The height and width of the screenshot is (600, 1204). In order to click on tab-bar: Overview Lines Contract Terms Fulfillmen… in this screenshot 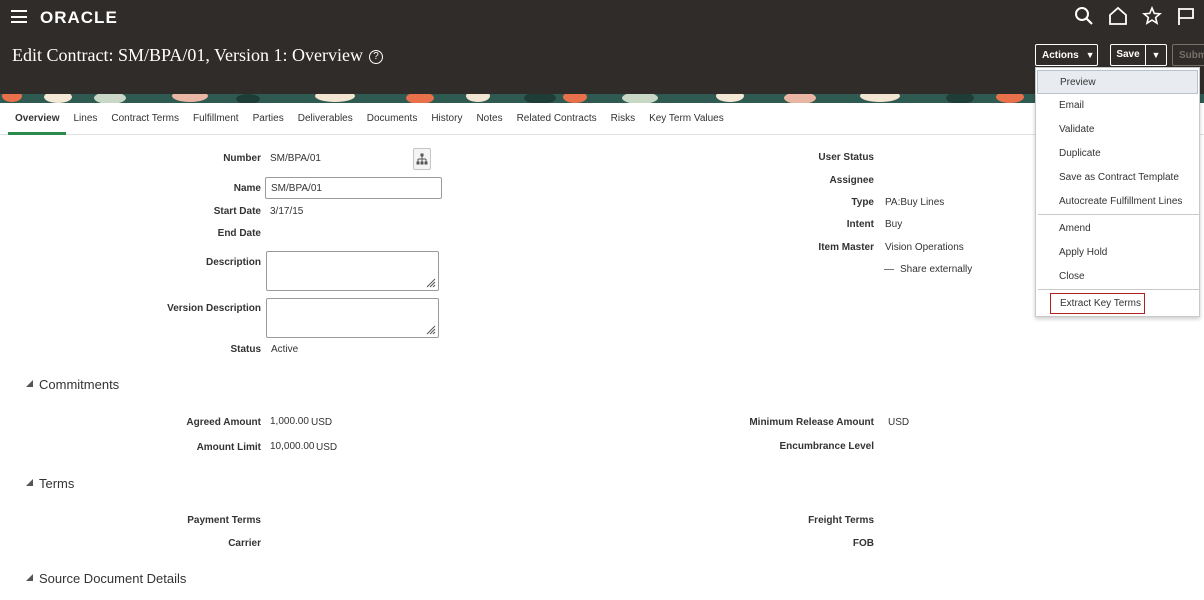, I will do `click(602, 119)`.